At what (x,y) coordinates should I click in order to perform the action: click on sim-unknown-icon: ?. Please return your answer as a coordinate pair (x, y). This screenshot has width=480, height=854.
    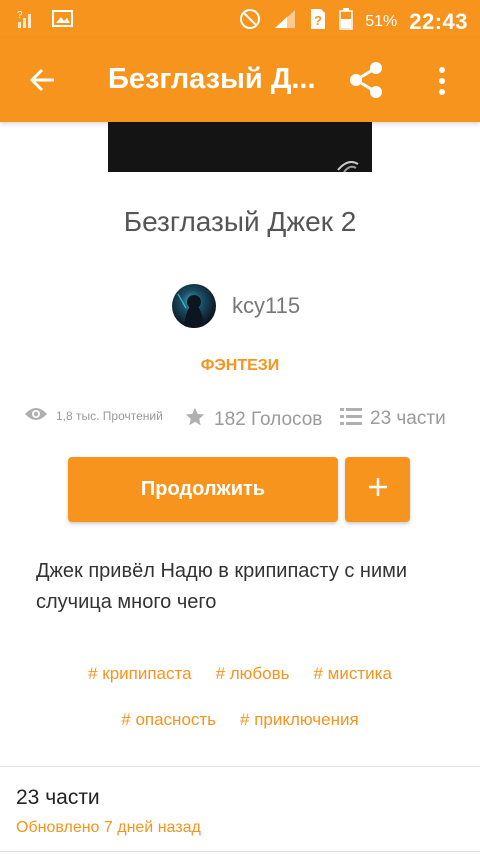
    Looking at the image, I should click on (318, 21).